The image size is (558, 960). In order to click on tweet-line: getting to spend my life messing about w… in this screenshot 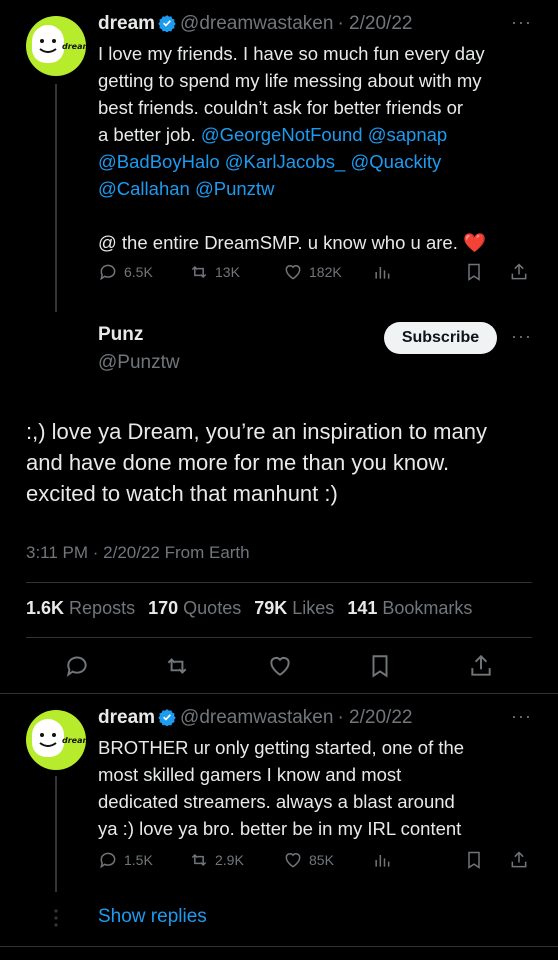, I will do `click(290, 80)`.